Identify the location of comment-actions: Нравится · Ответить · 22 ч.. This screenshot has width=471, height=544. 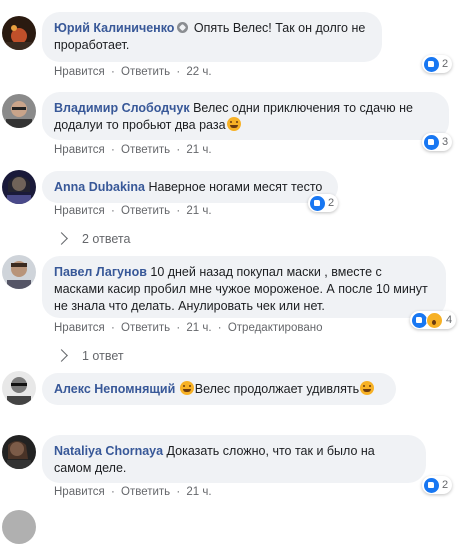
(134, 72).